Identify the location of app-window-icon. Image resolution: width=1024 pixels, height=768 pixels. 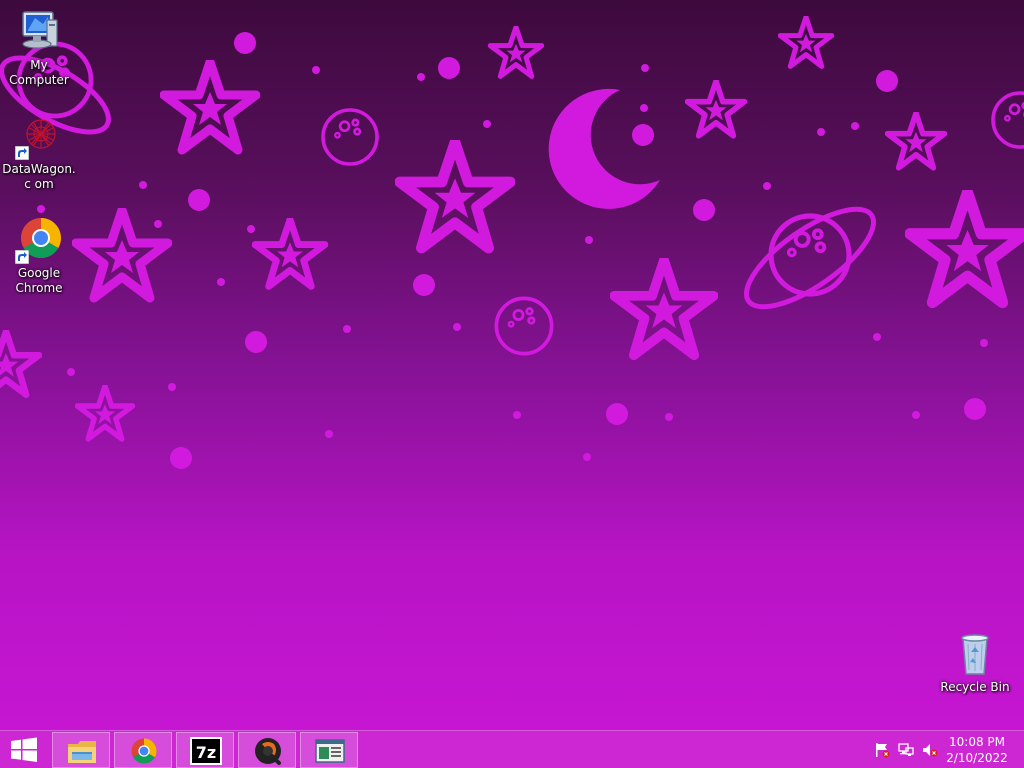
(330, 751).